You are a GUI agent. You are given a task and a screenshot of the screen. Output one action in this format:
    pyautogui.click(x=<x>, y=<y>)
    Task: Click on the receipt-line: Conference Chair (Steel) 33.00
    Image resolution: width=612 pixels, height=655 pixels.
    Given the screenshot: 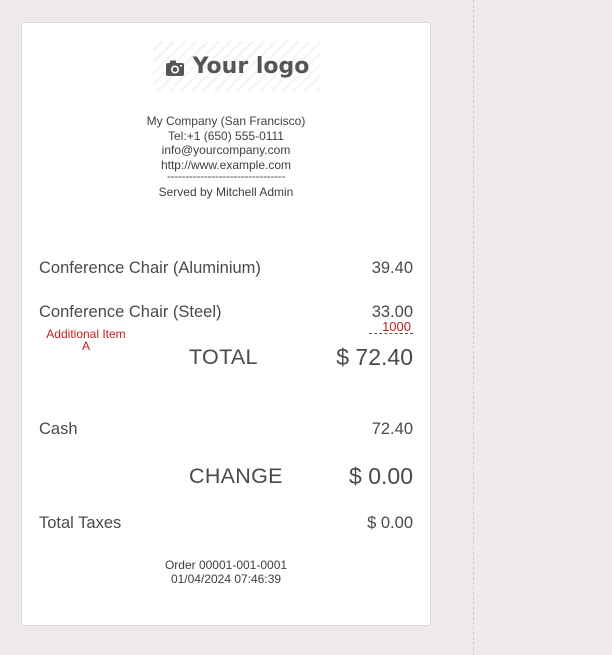 What is the action you would take?
    pyautogui.click(x=226, y=312)
    